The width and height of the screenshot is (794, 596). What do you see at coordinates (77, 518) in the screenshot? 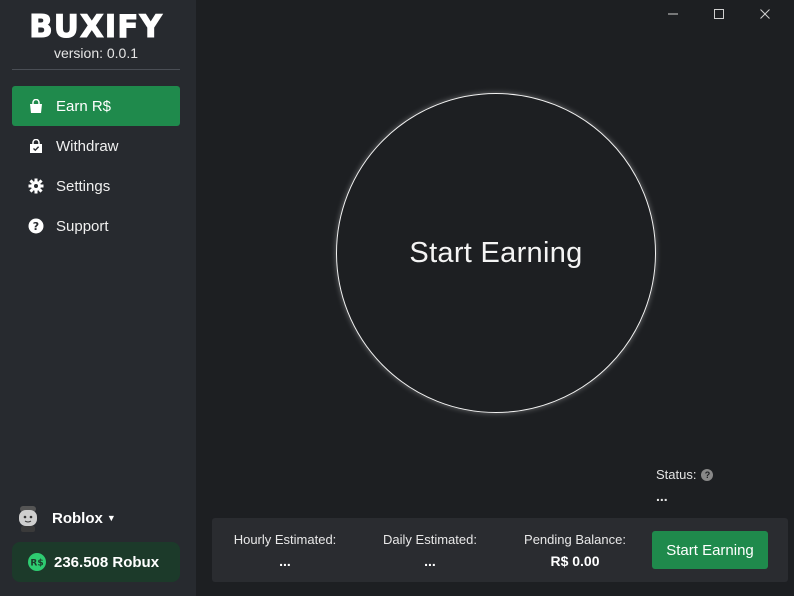
I see `user-name: Roblox` at bounding box center [77, 518].